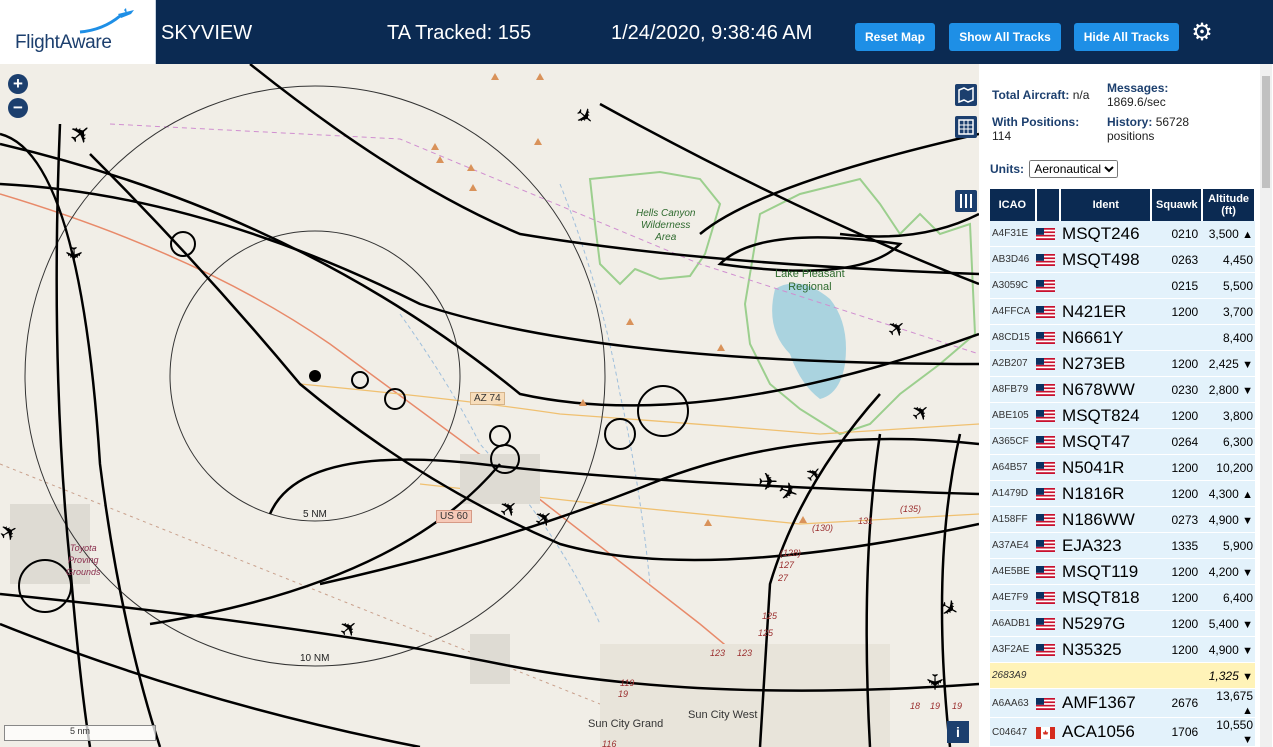  What do you see at coordinates (1228, 415) in the screenshot?
I see `altitude-cell: 3,800` at bounding box center [1228, 415].